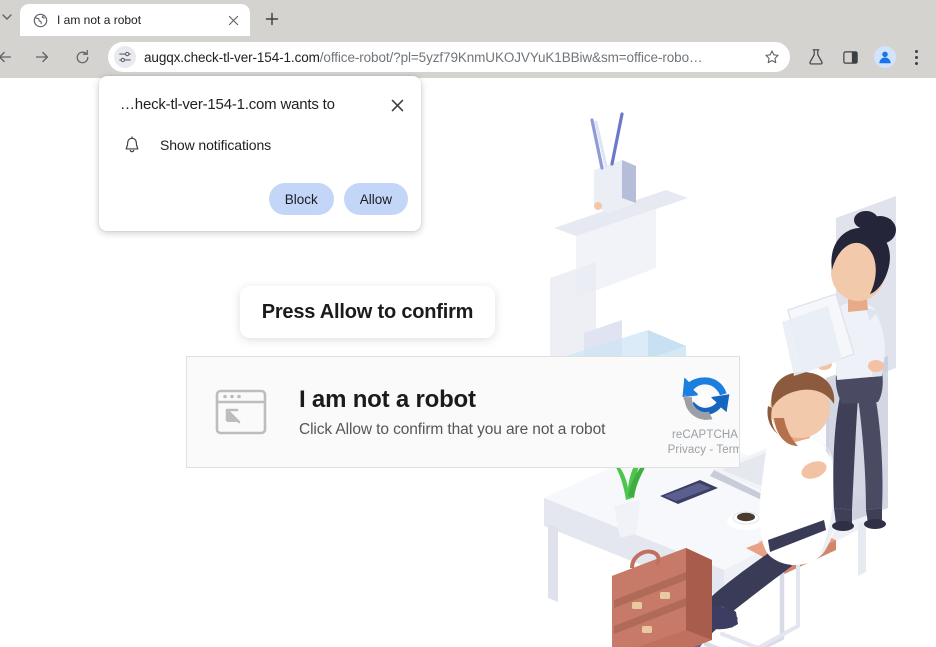 The height and width of the screenshot is (647, 936). Describe the element at coordinates (850, 57) in the screenshot. I see `side-panel-icon` at that location.